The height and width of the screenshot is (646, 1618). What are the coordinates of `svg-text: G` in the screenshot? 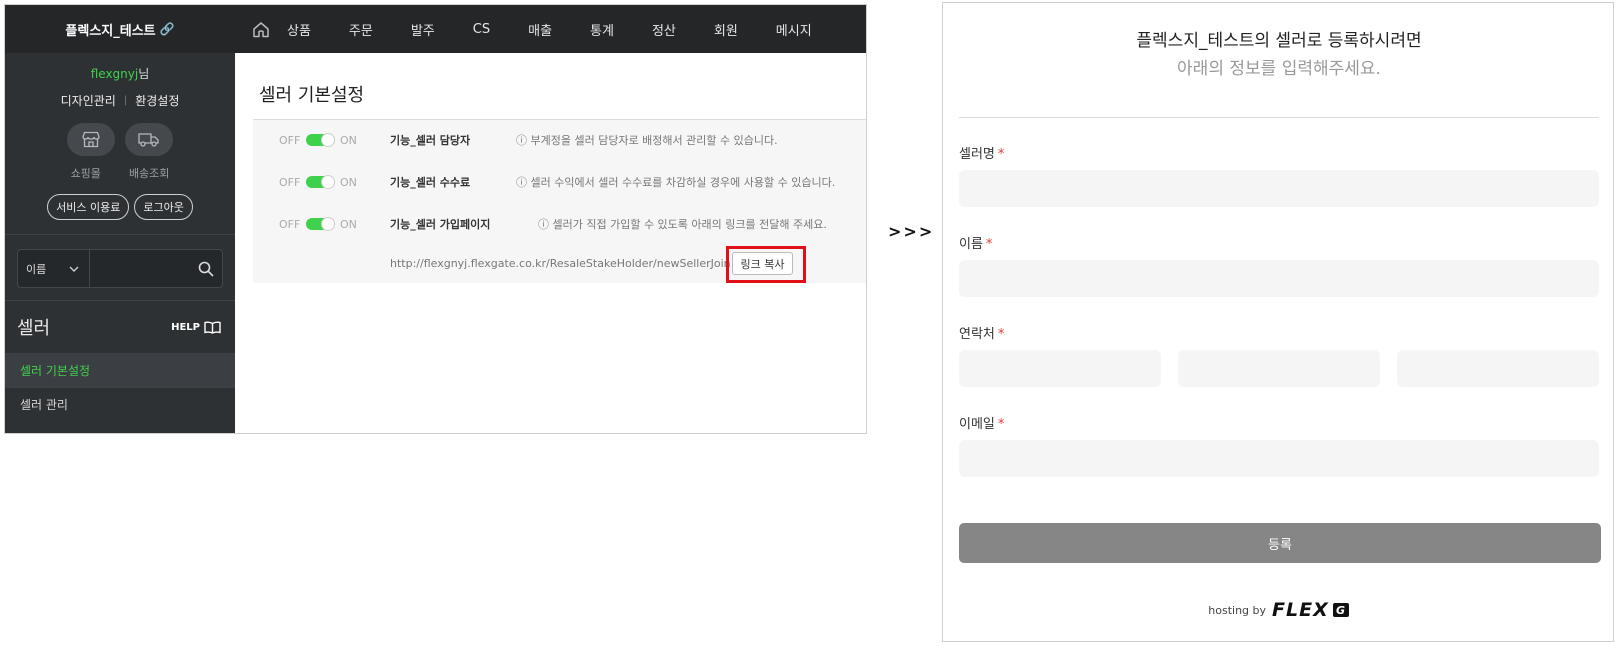 It's located at (1341, 610).